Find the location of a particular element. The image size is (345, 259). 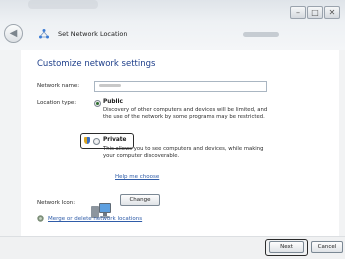

maximize-button: □ is located at coordinates (315, 12).